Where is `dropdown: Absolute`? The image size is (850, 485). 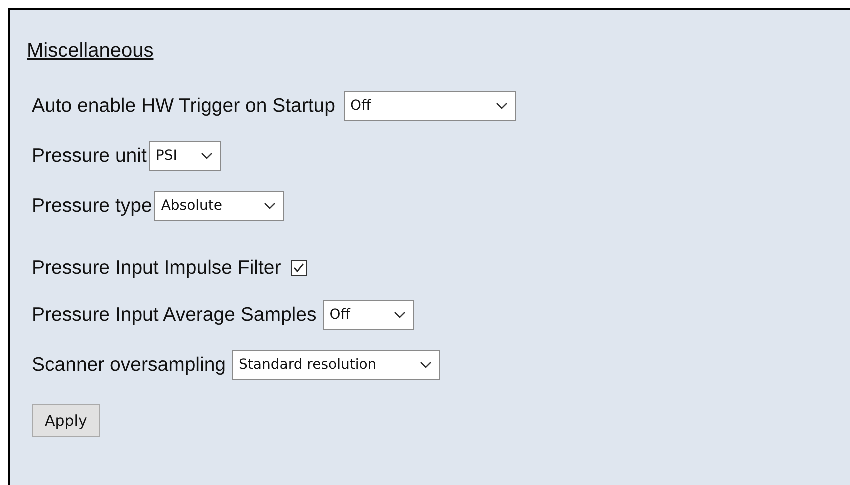 dropdown: Absolute is located at coordinates (219, 206).